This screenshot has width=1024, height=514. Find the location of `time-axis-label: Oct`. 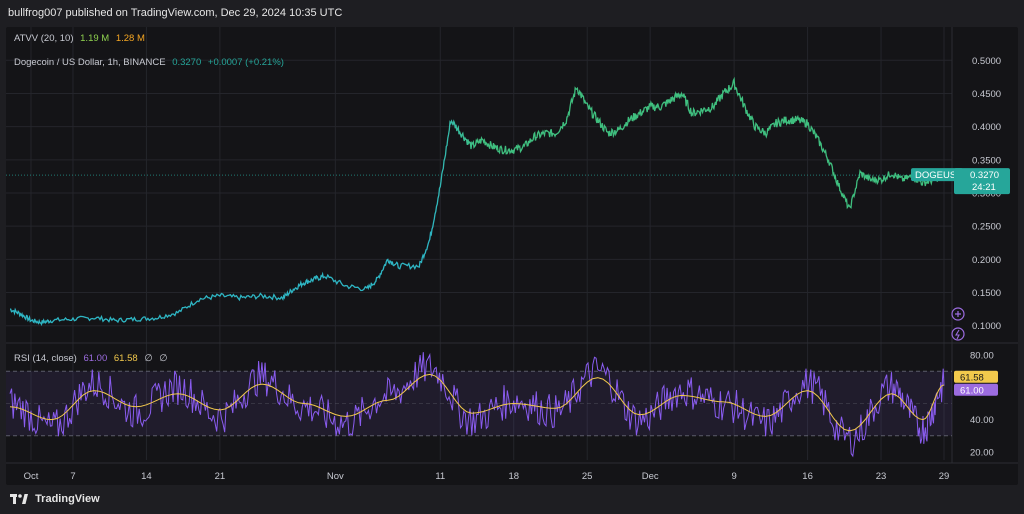

time-axis-label: Oct is located at coordinates (31, 476).